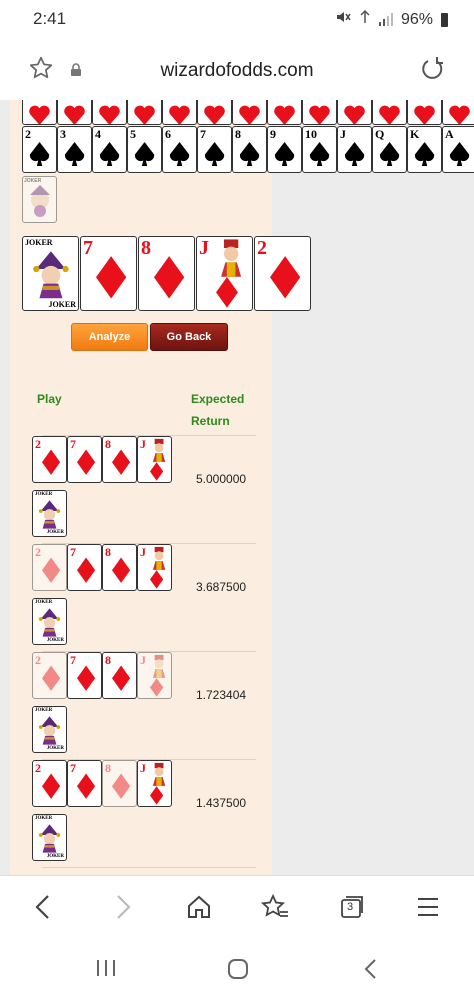 The height and width of the screenshot is (1000, 474). I want to click on deck-card-spades: Q, so click(389, 149).